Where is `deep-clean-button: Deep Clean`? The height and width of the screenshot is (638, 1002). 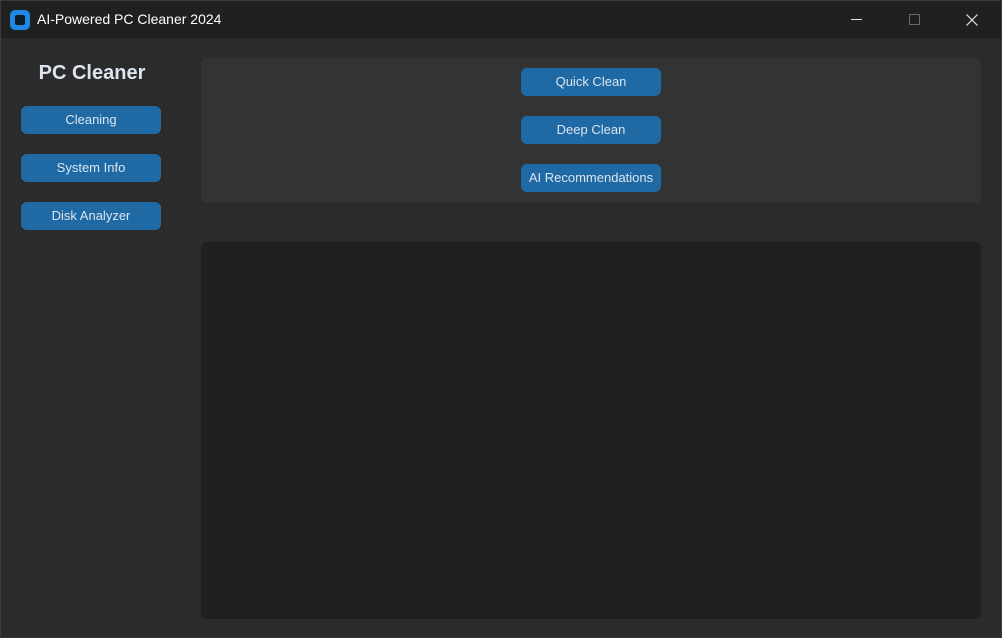
deep-clean-button: Deep Clean is located at coordinates (591, 130).